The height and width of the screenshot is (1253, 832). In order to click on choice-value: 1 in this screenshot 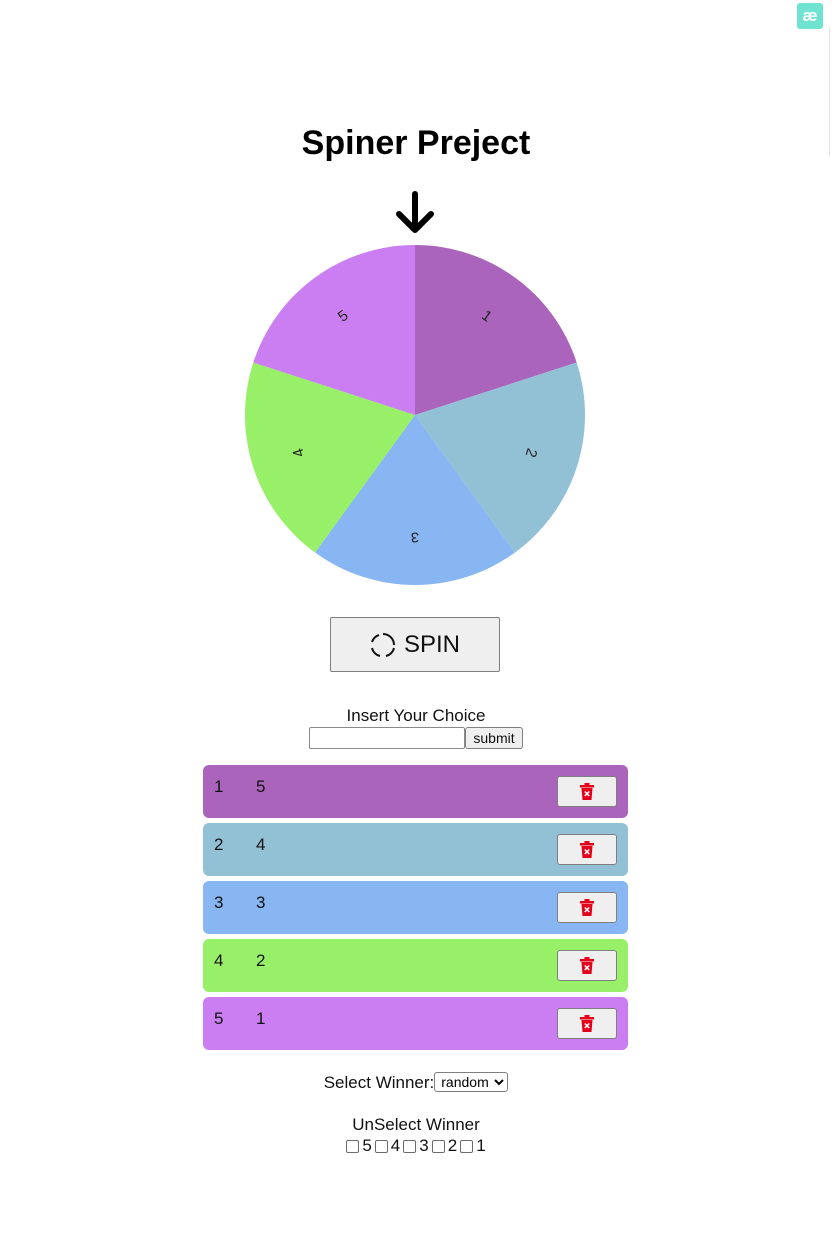, I will do `click(261, 1018)`.